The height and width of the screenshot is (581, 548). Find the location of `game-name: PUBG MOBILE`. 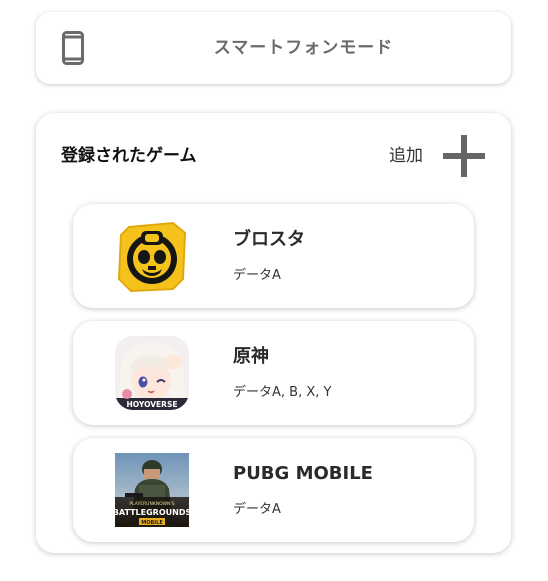

game-name: PUBG MOBILE is located at coordinates (303, 473).